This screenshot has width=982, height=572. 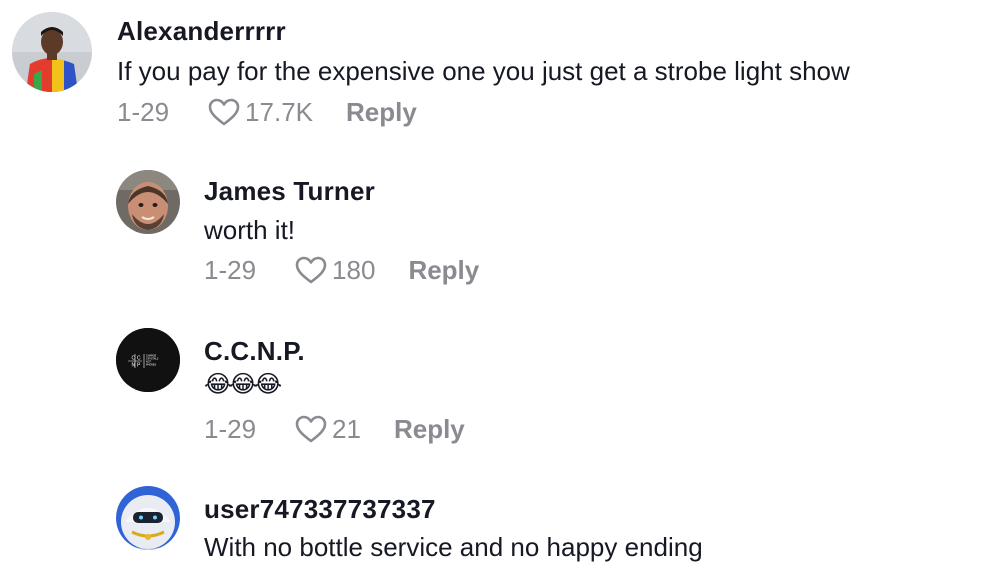 I want to click on like-button: 21, so click(x=327, y=429).